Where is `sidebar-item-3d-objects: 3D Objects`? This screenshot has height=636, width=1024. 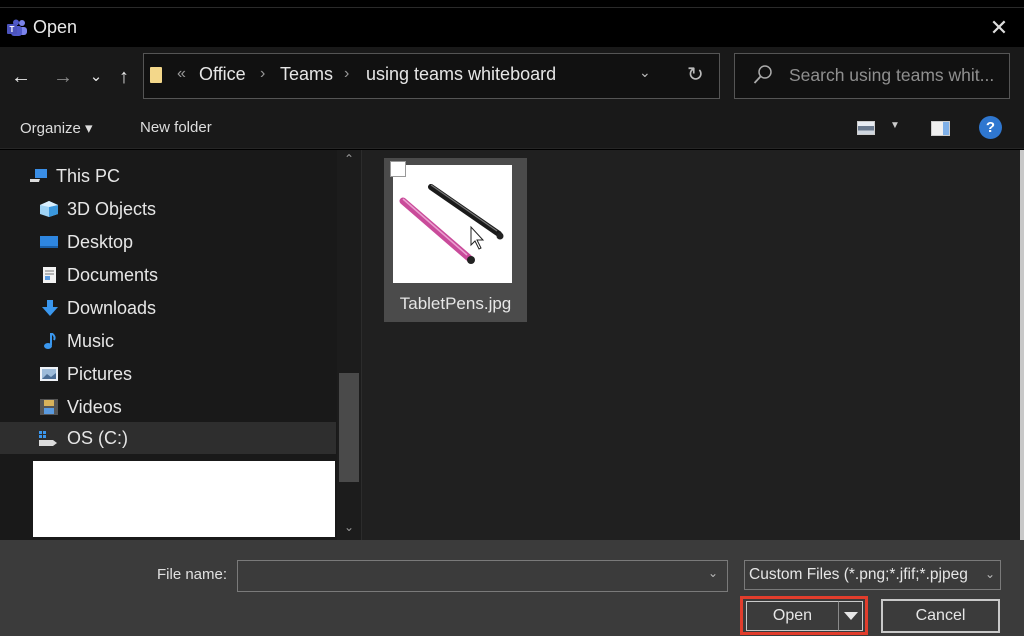
sidebar-item-3d-objects: 3D Objects is located at coordinates (168, 209).